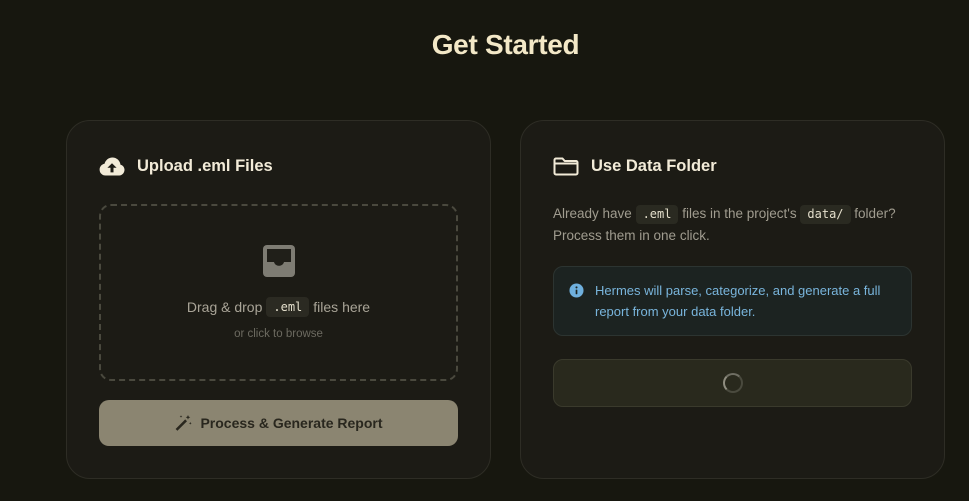 This screenshot has height=501, width=969. Describe the element at coordinates (566, 166) in the screenshot. I see `folder-icon` at that location.